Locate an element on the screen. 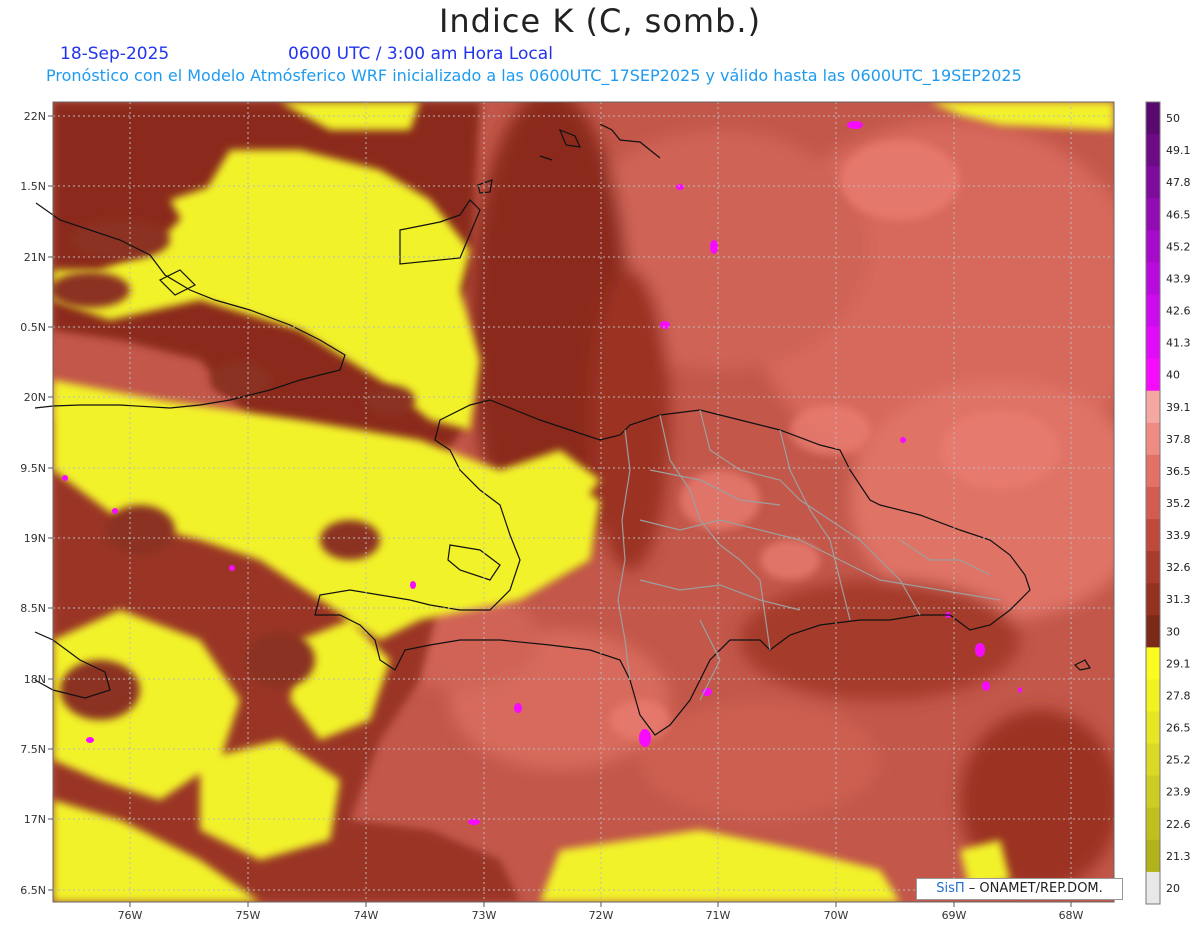 This screenshot has width=1200, height=927. lon-label: 72W is located at coordinates (601, 915).